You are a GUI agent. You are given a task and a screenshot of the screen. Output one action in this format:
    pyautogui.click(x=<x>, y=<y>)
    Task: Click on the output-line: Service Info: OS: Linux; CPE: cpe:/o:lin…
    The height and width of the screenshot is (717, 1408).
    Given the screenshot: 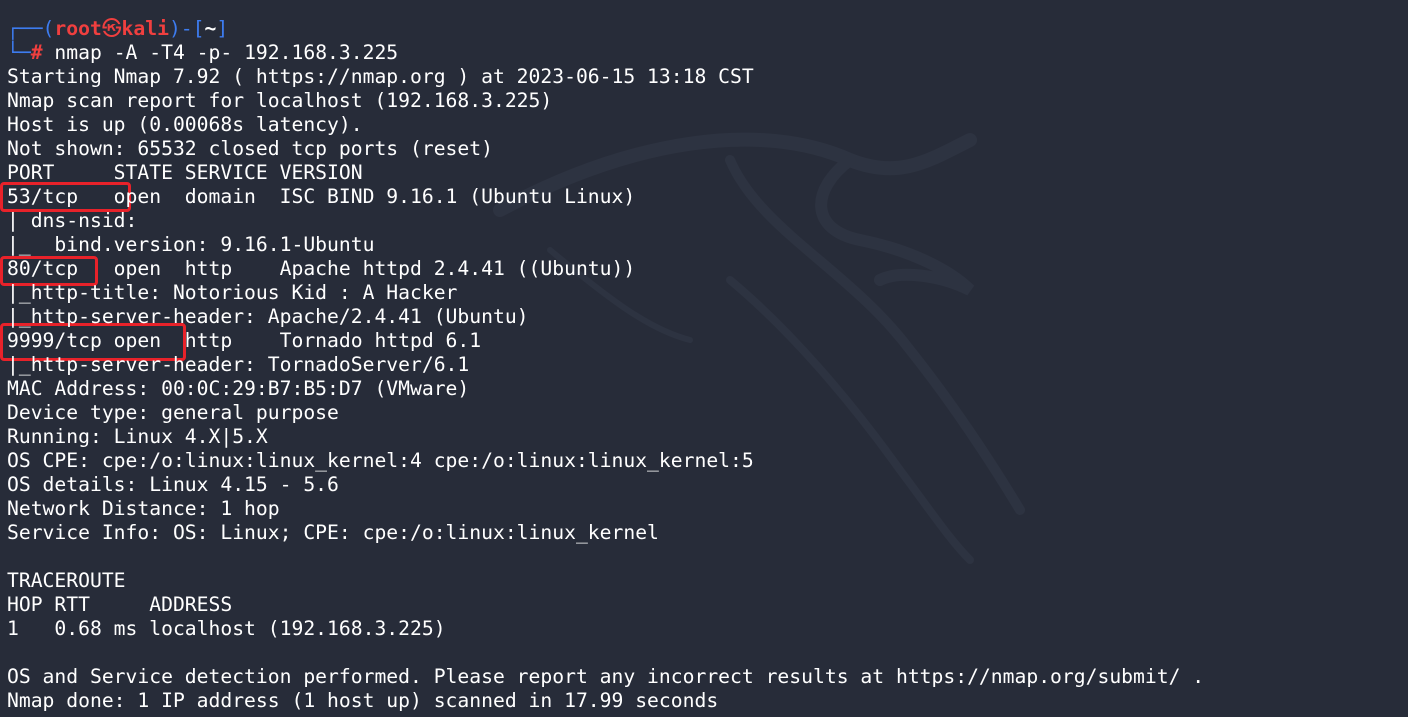 What is the action you would take?
    pyautogui.click(x=333, y=532)
    